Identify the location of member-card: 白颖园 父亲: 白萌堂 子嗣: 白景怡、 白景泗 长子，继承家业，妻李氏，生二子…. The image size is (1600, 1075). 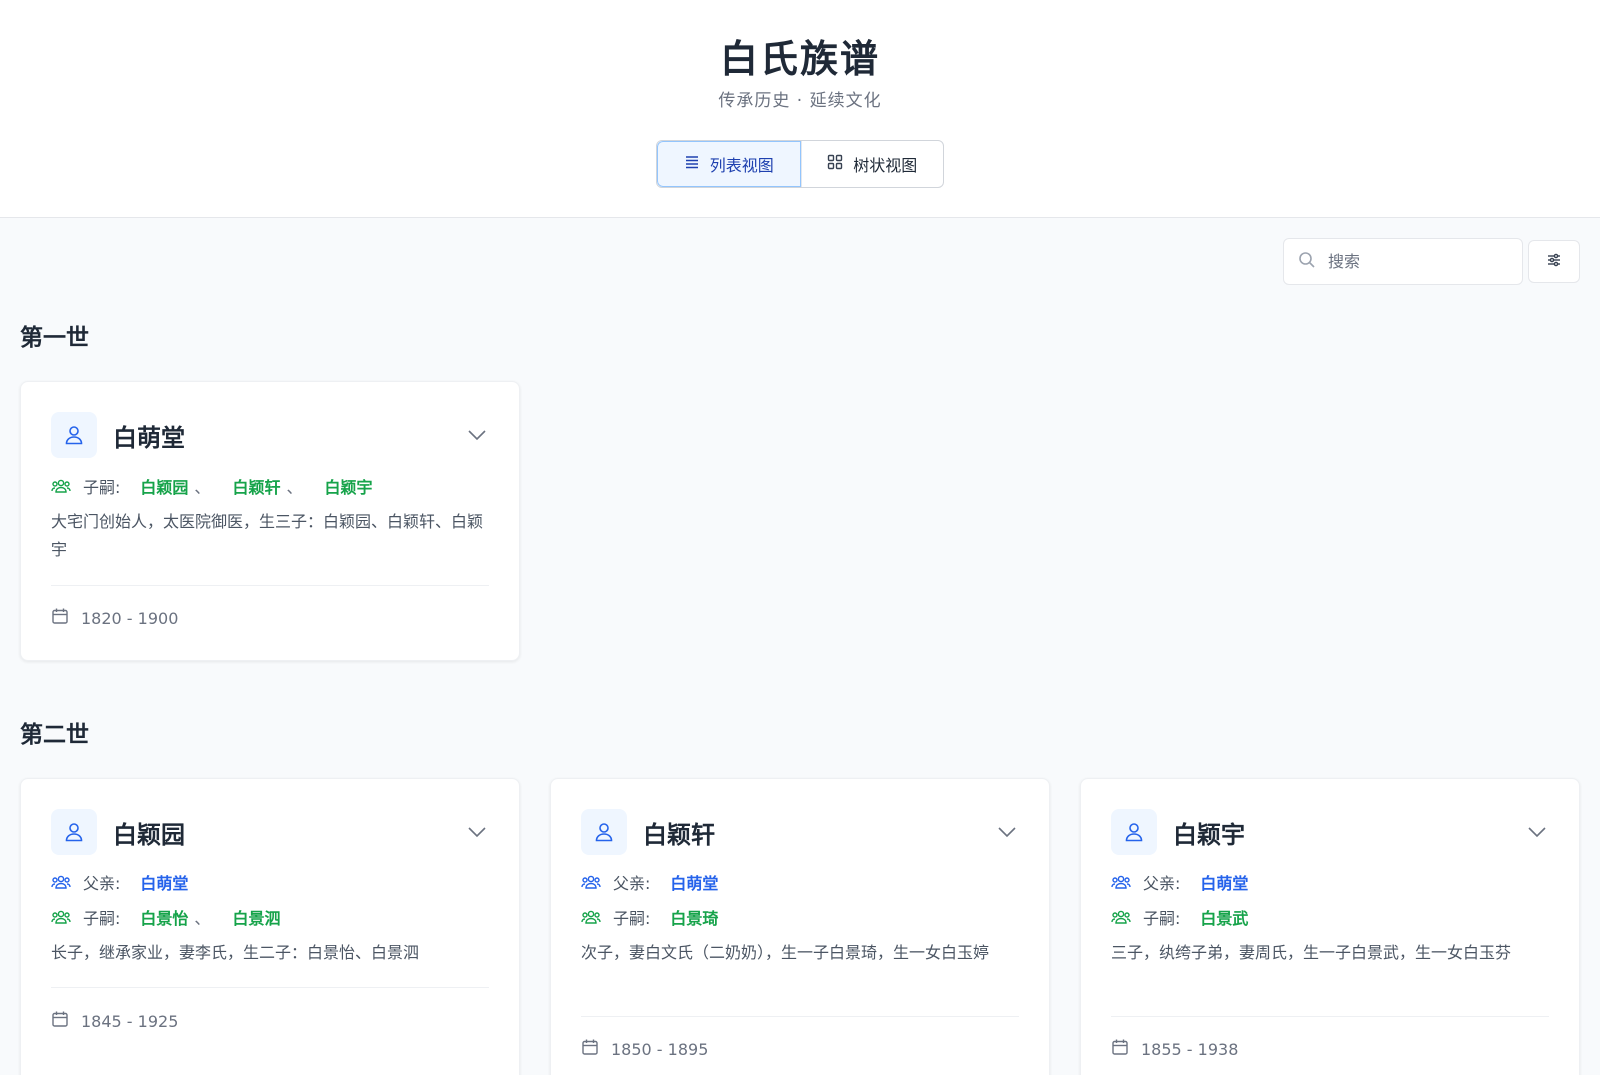
(270, 926).